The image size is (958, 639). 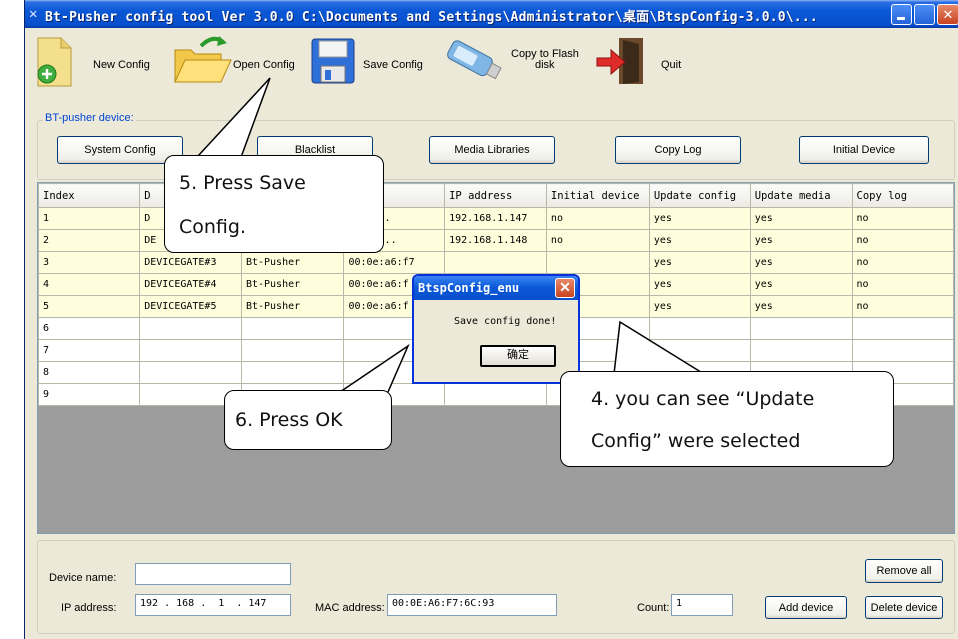 I want to click on table-cell: 3, so click(x=89, y=262).